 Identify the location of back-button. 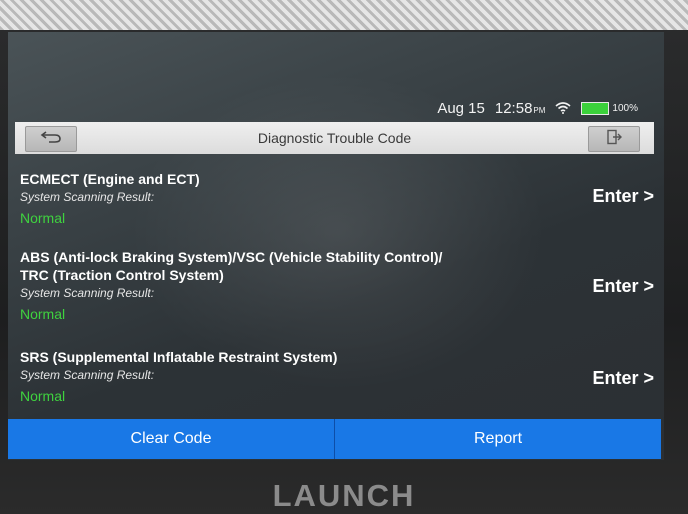
(51, 139).